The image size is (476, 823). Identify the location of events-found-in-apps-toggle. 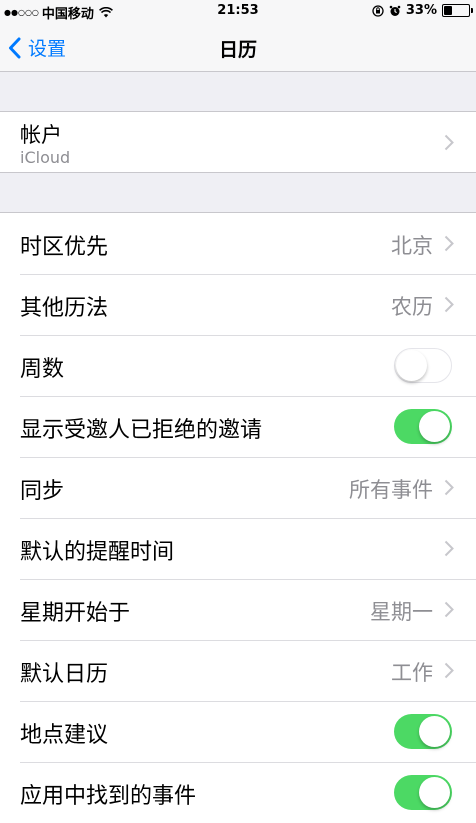
(423, 792).